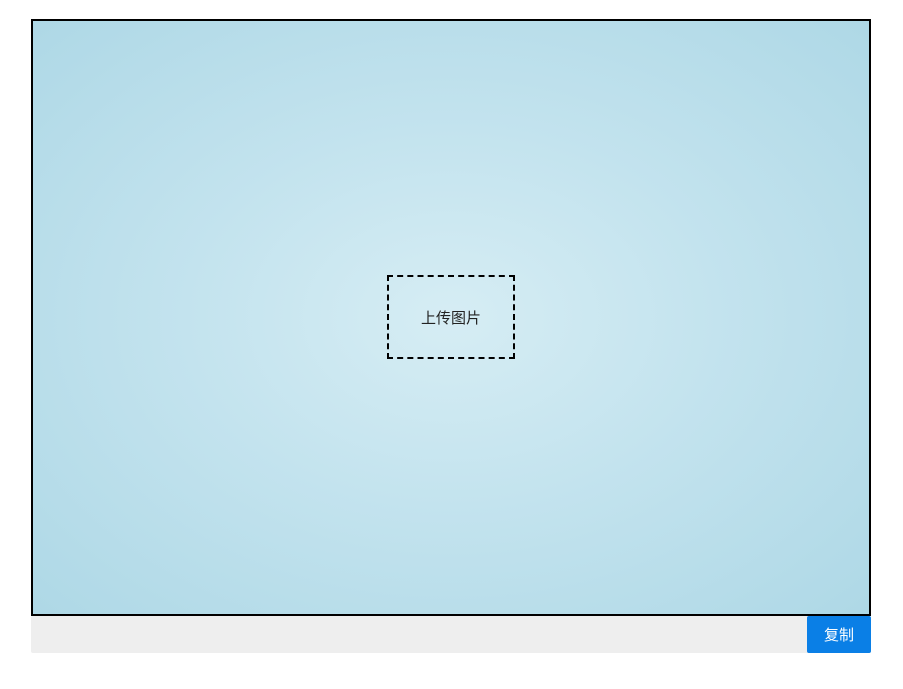  I want to click on output-bar: 复制, so click(451, 634).